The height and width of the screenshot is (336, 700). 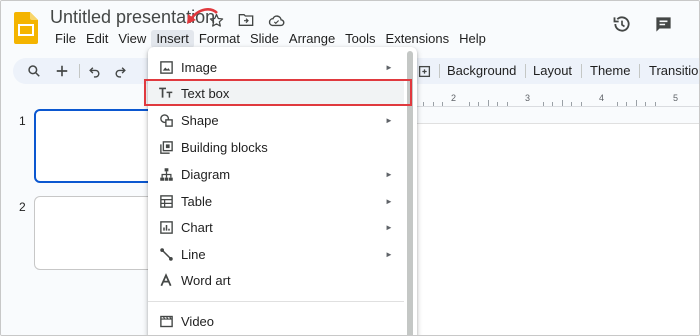 I want to click on line-icon, so click(x=166, y=254).